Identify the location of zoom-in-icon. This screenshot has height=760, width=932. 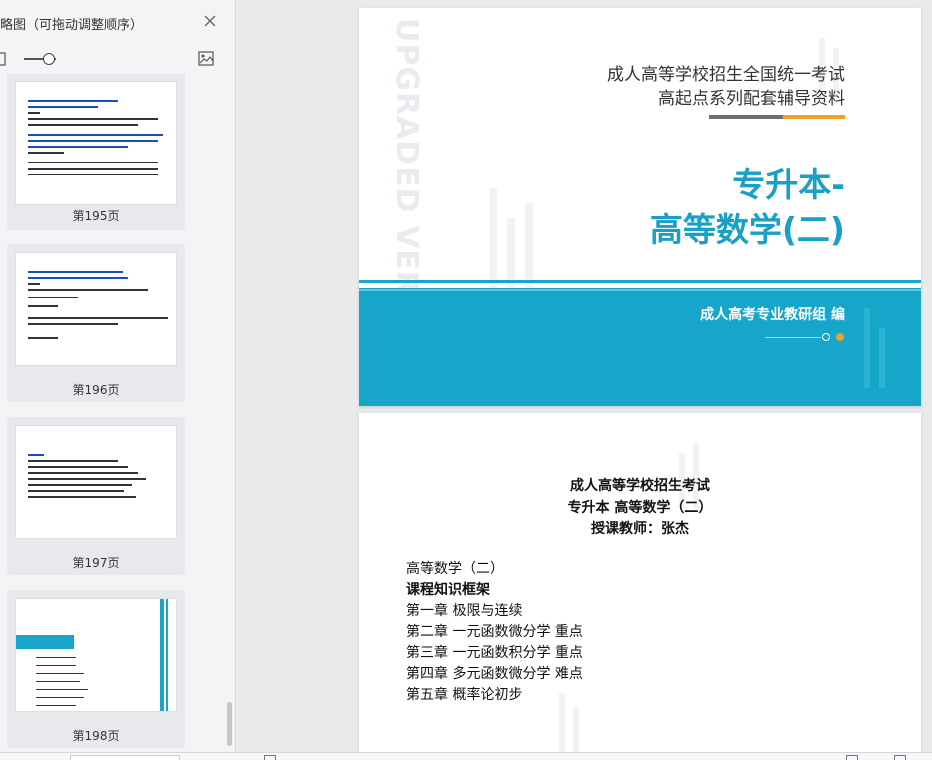
(900, 757).